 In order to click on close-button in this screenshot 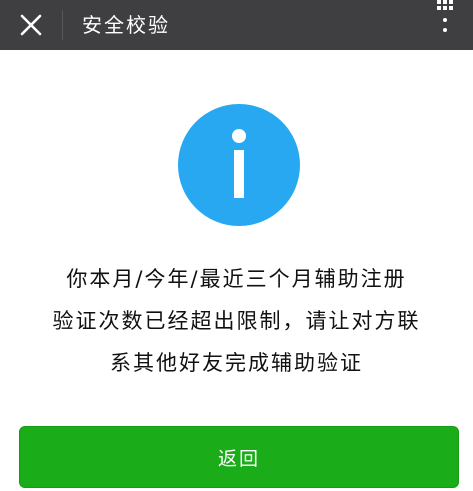, I will do `click(31, 25)`.